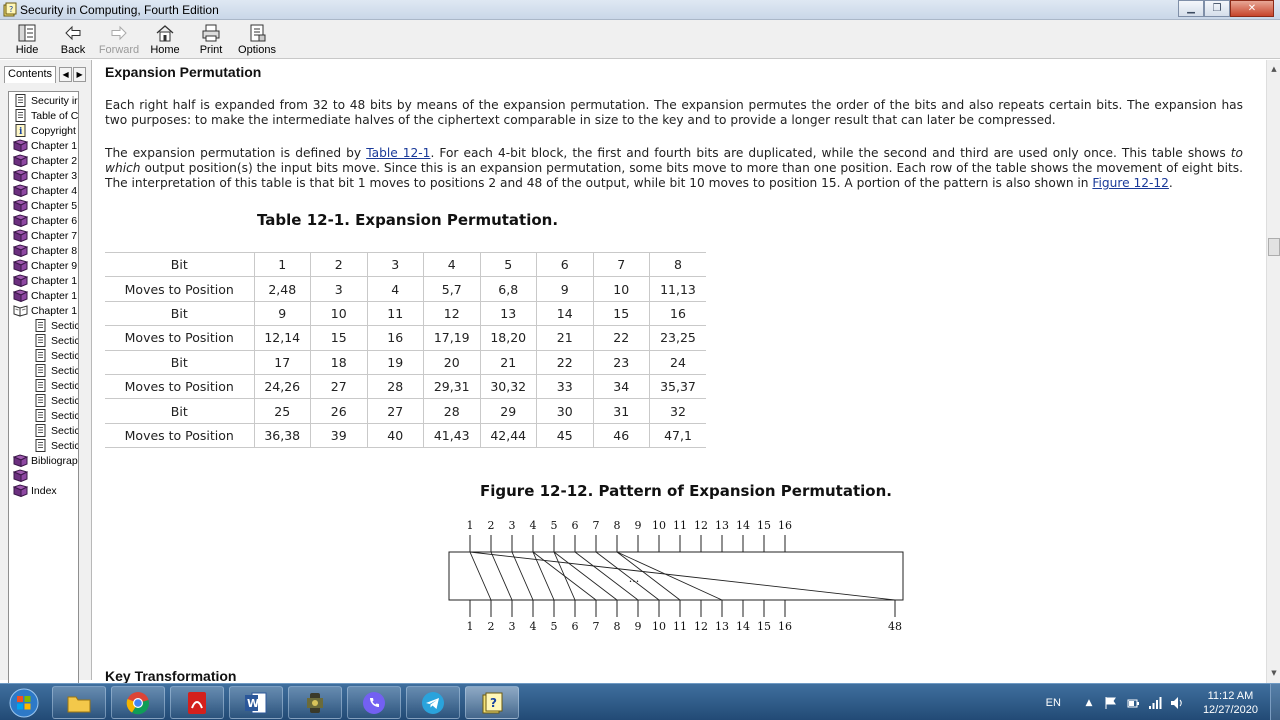  What do you see at coordinates (492, 702) in the screenshot?
I see `taskbar-help-button: ?` at bounding box center [492, 702].